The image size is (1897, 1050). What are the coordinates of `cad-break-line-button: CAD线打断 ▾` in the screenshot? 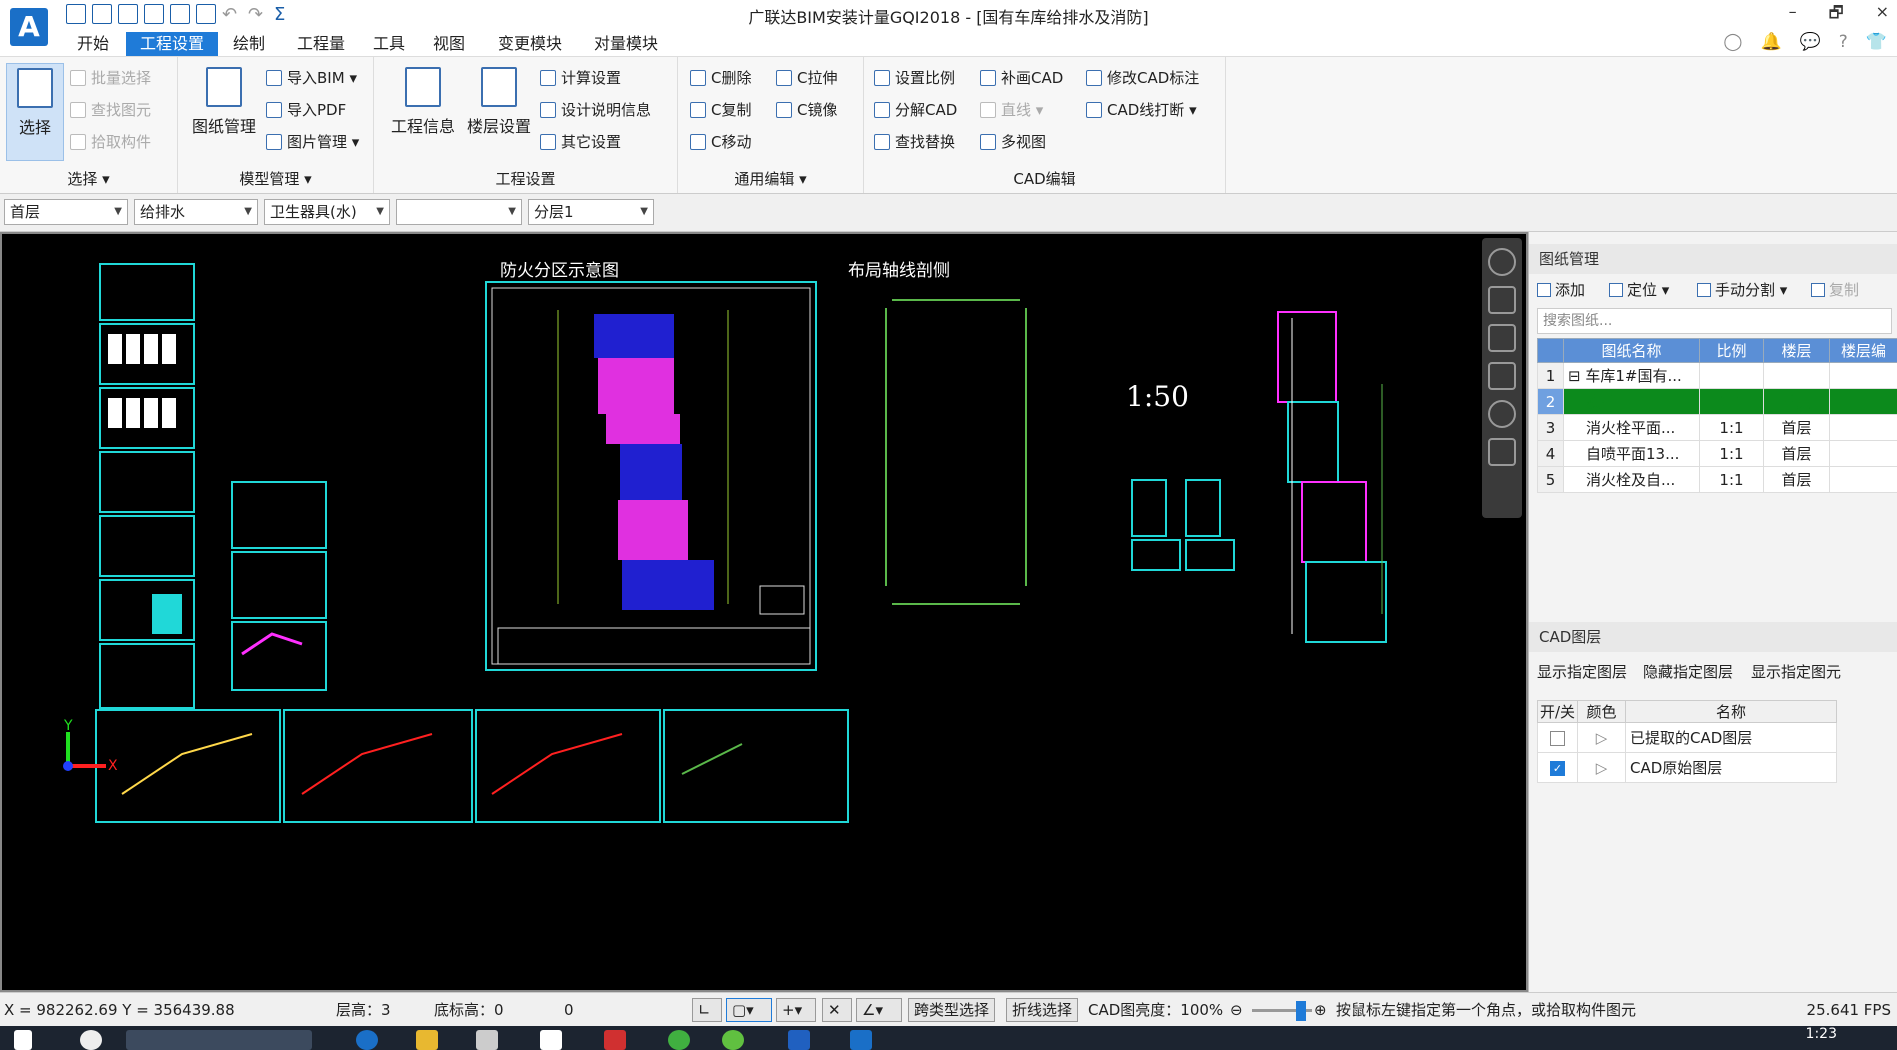 It's located at (1141, 110).